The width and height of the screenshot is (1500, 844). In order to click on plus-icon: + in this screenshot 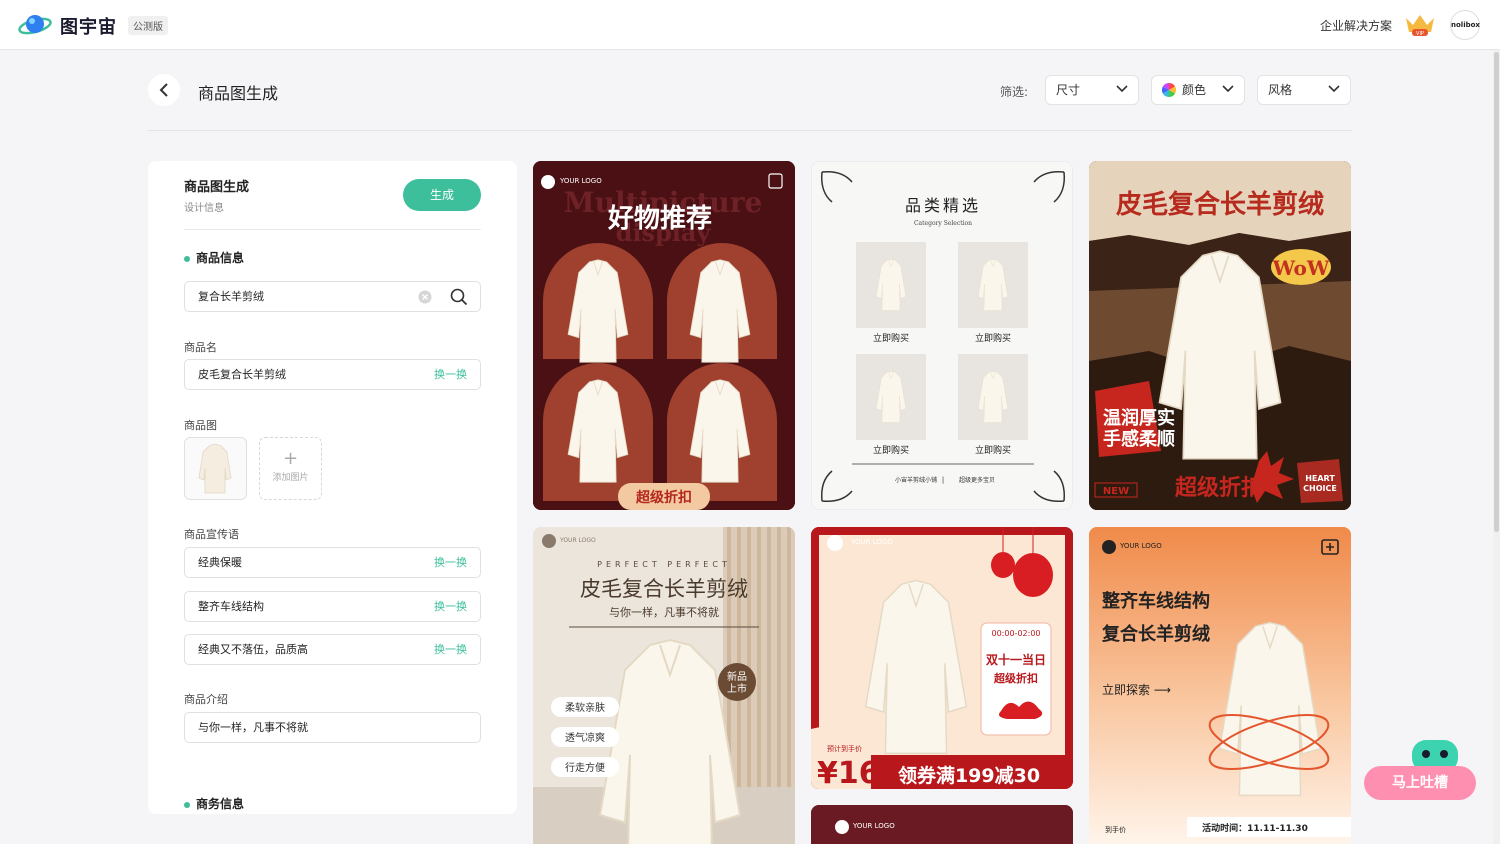, I will do `click(290, 458)`.